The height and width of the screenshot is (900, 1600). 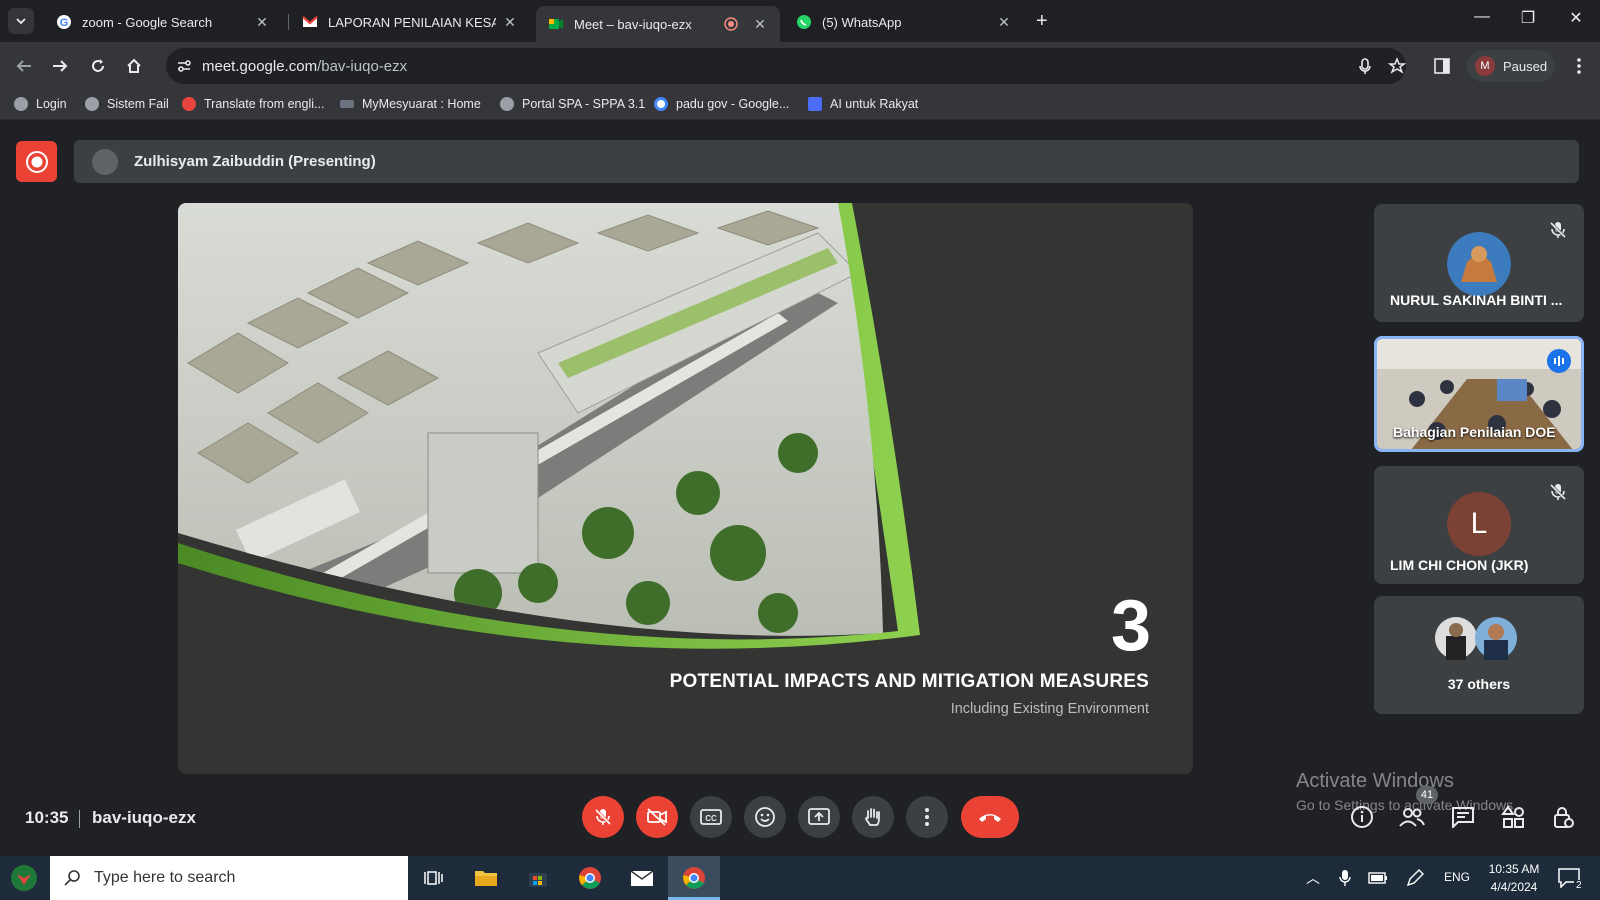 What do you see at coordinates (863, 104) in the screenshot?
I see `bookmark-ai-untuk-rakyat: AI untuk Rakyat` at bounding box center [863, 104].